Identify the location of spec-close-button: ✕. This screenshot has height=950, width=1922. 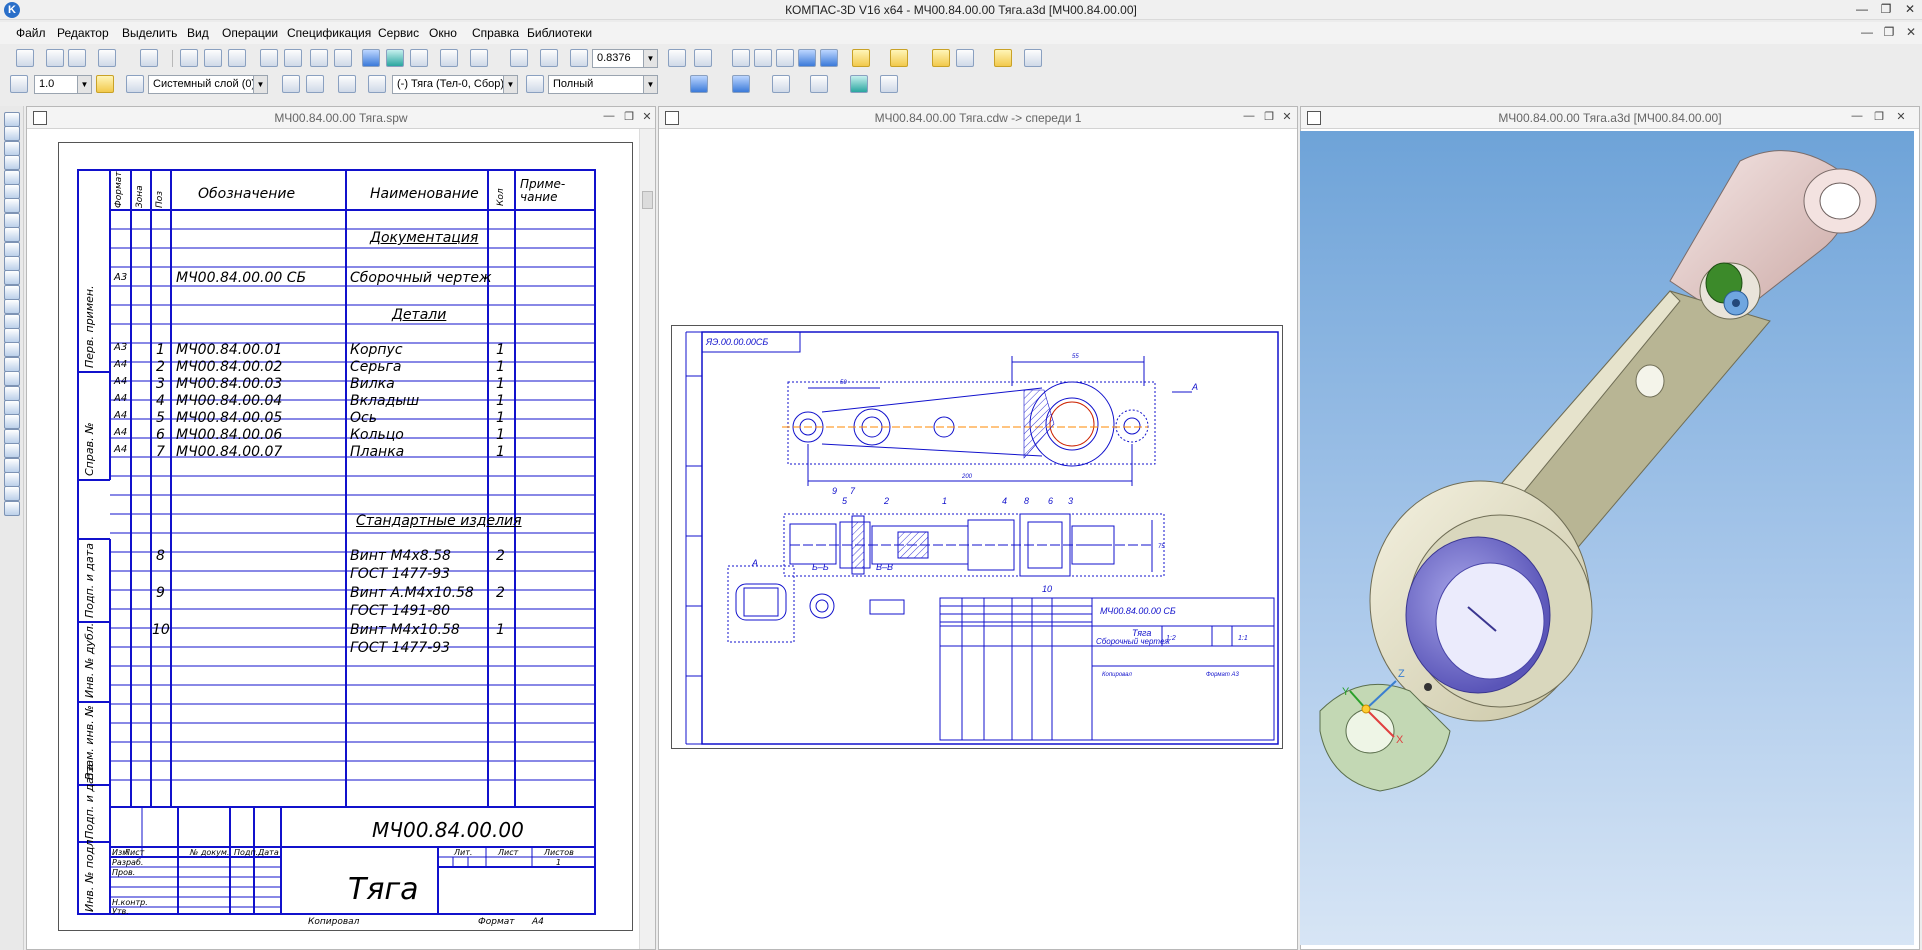
(647, 117).